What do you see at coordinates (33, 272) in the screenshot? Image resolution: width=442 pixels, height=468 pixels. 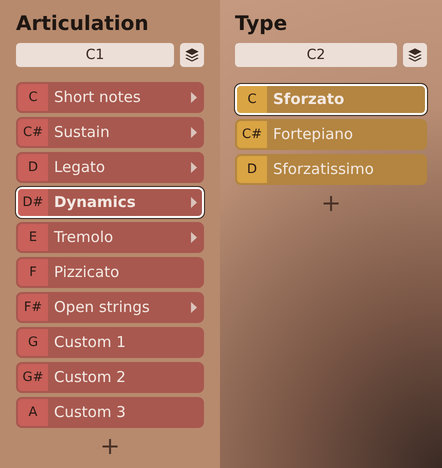 I see `key-label: F` at bounding box center [33, 272].